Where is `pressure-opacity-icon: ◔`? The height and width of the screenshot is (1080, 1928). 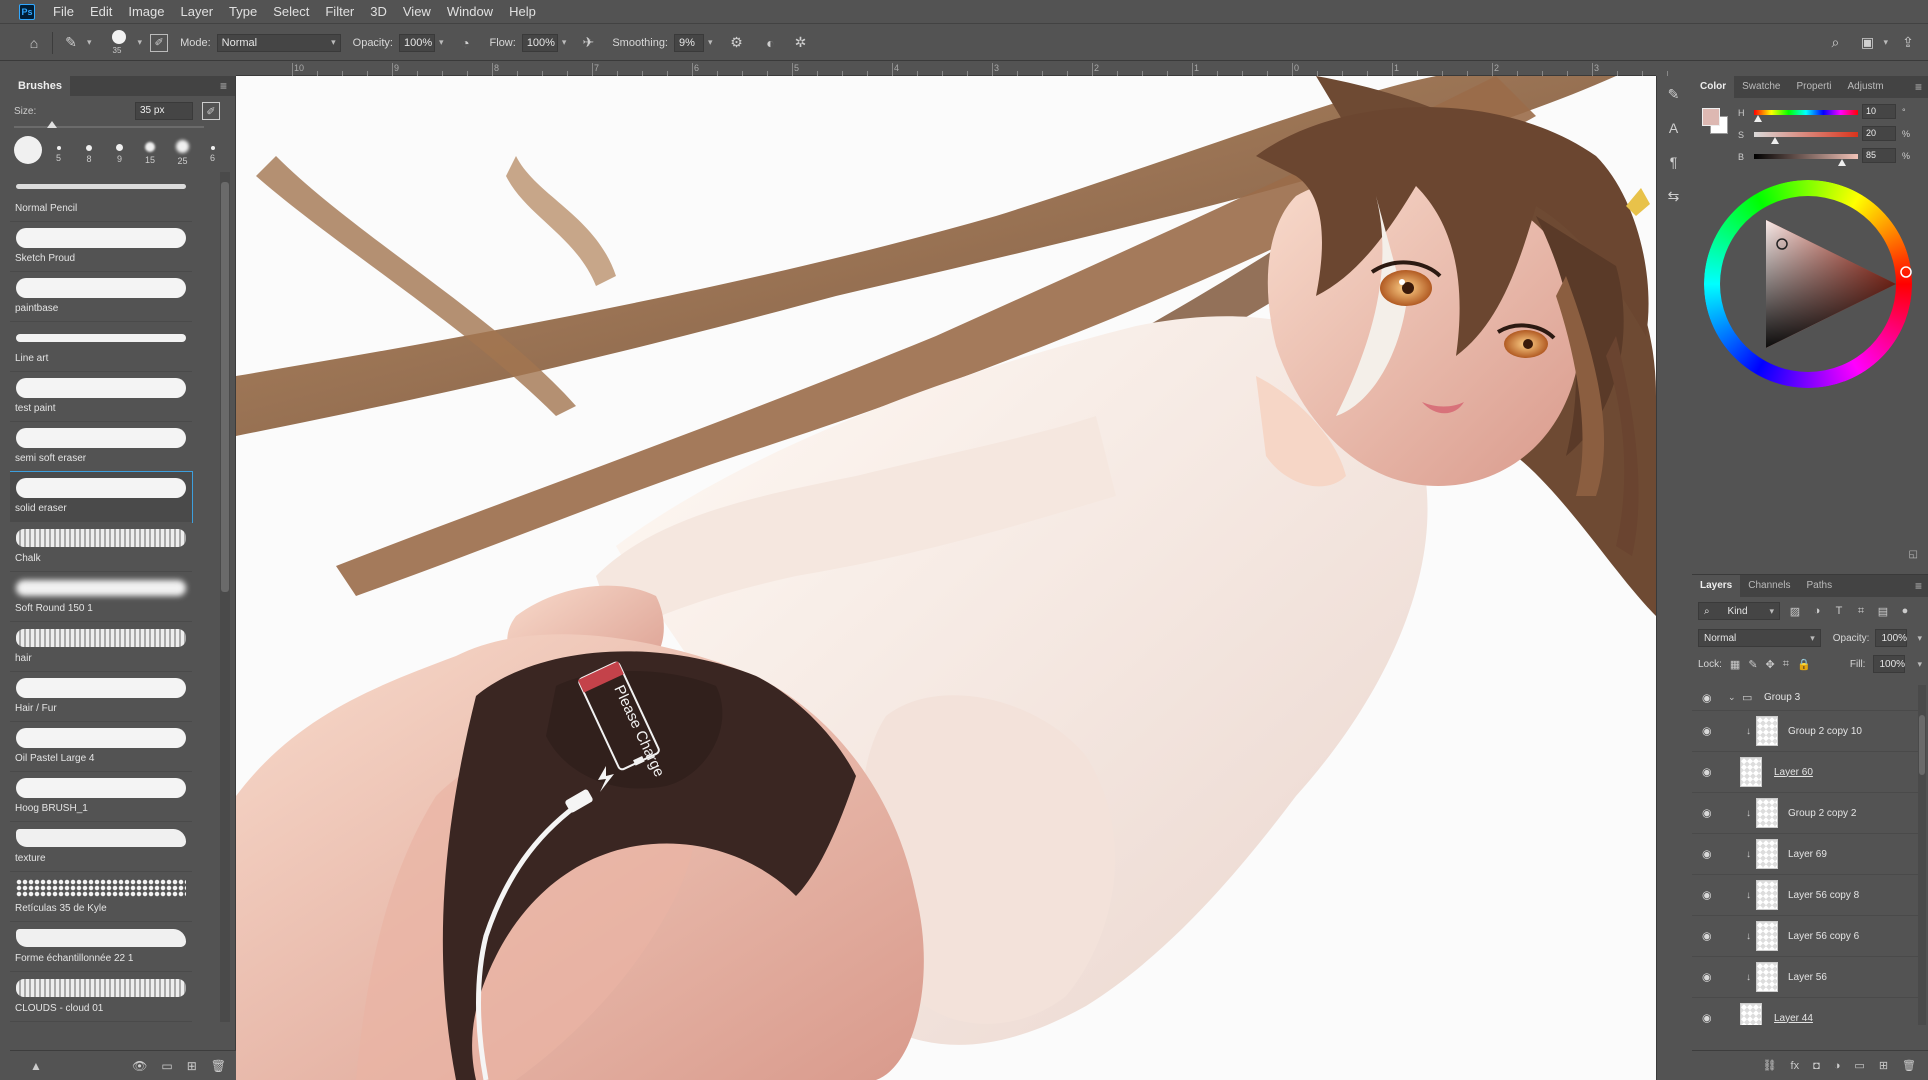 pressure-opacity-icon: ◔ is located at coordinates (466, 43).